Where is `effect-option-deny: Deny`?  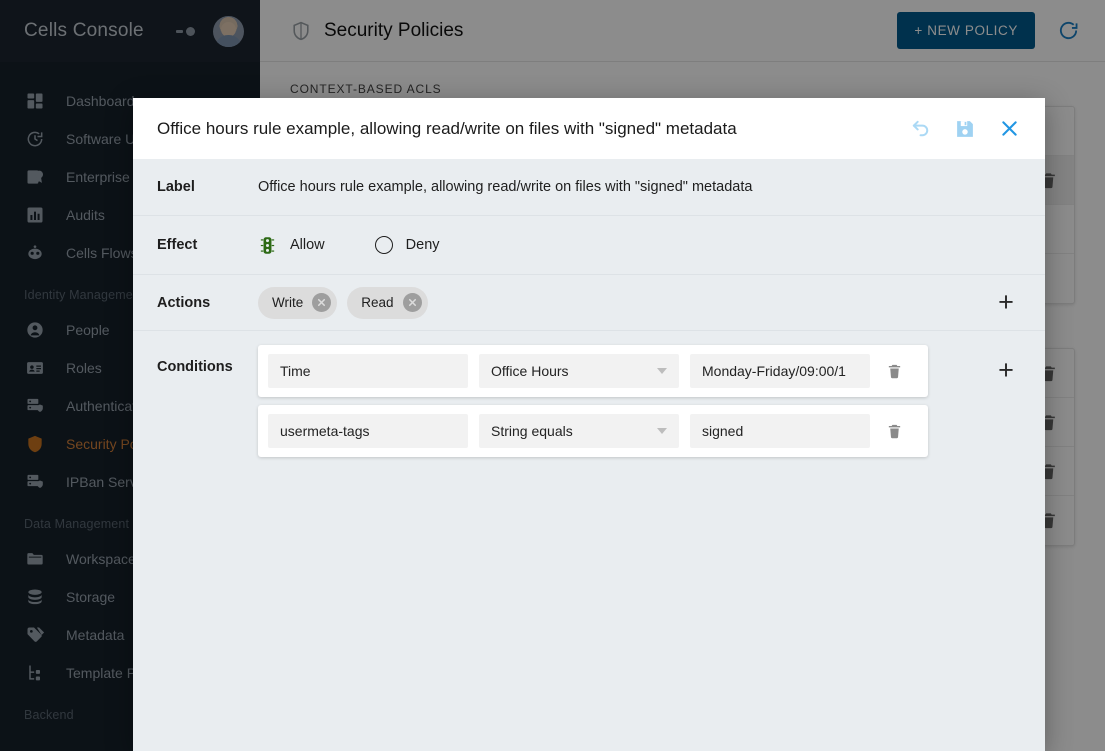 effect-option-deny: Deny is located at coordinates (407, 245).